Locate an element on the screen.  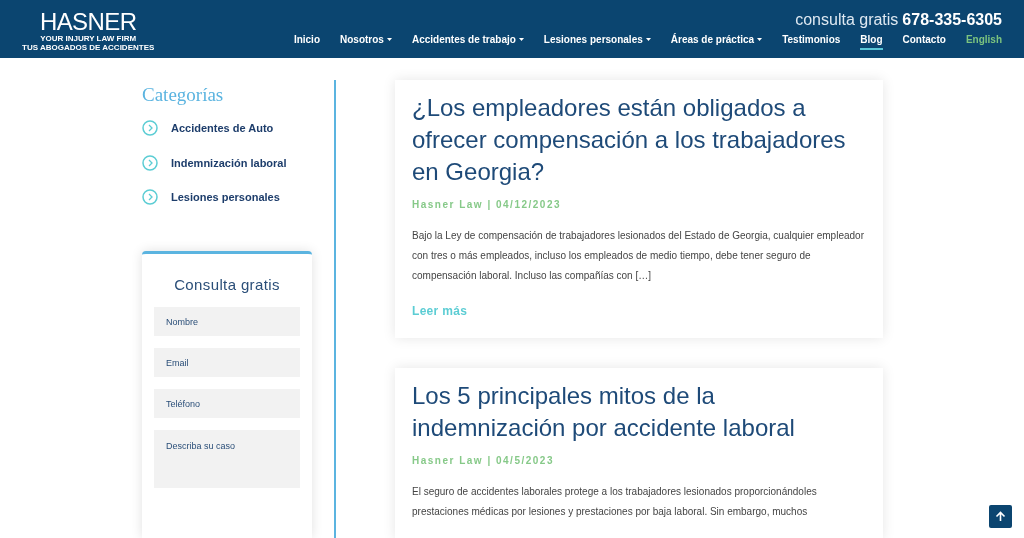
category-link: Indemnización laboral is located at coordinates (229, 162).